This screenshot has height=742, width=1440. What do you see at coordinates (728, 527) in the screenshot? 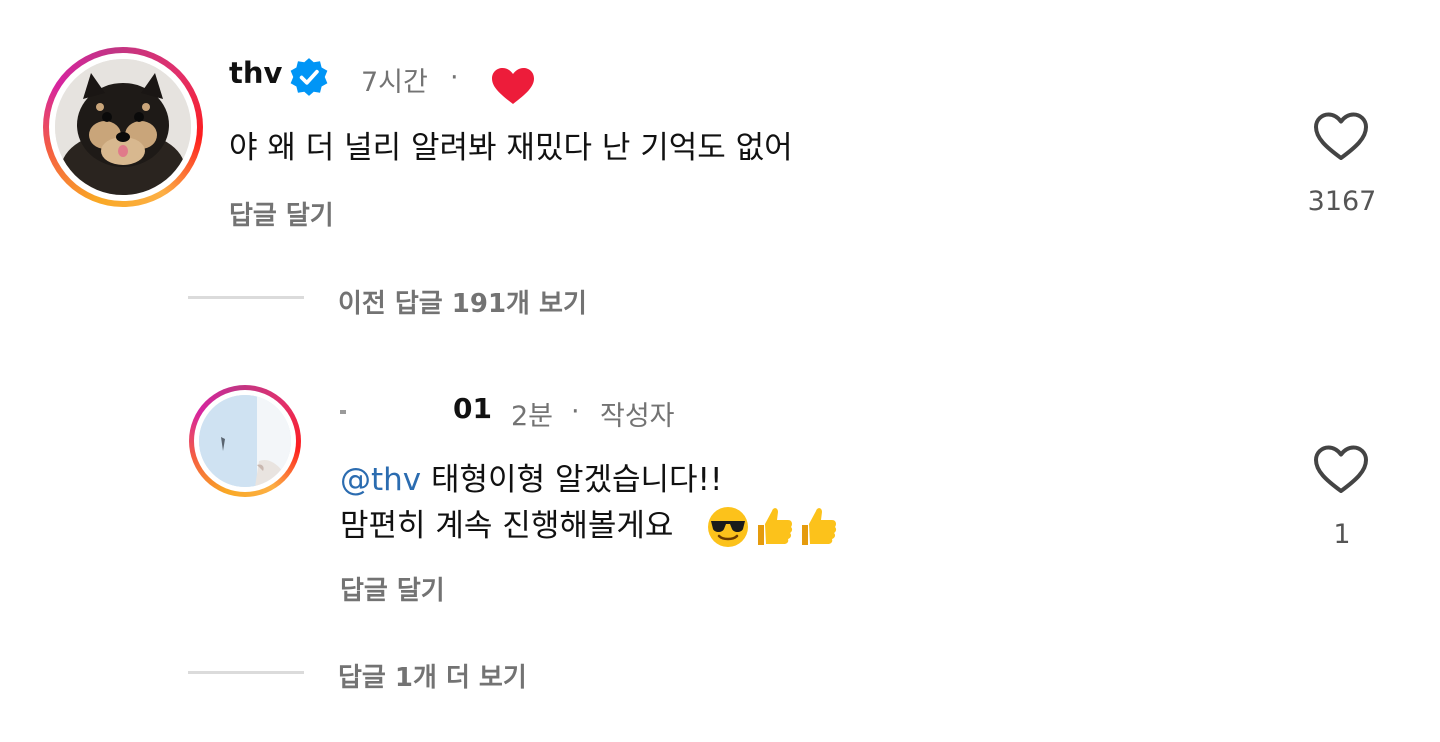
I see `sunglasses-emoji-icon` at bounding box center [728, 527].